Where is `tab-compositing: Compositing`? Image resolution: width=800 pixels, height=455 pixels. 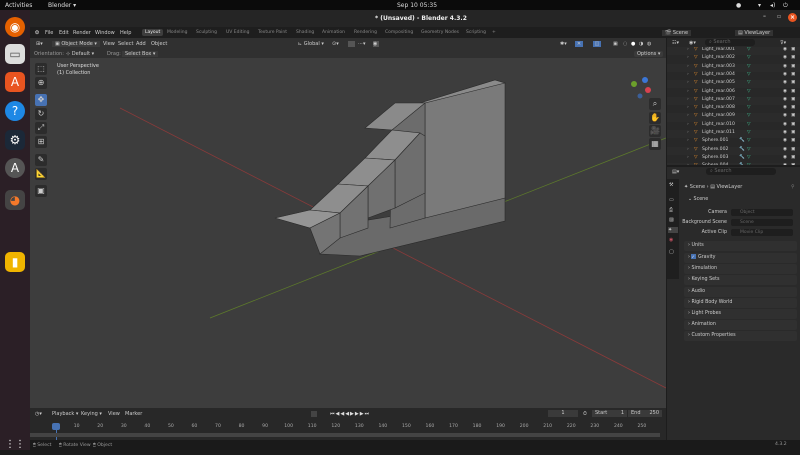
tab-compositing: Compositing is located at coordinates (399, 32).